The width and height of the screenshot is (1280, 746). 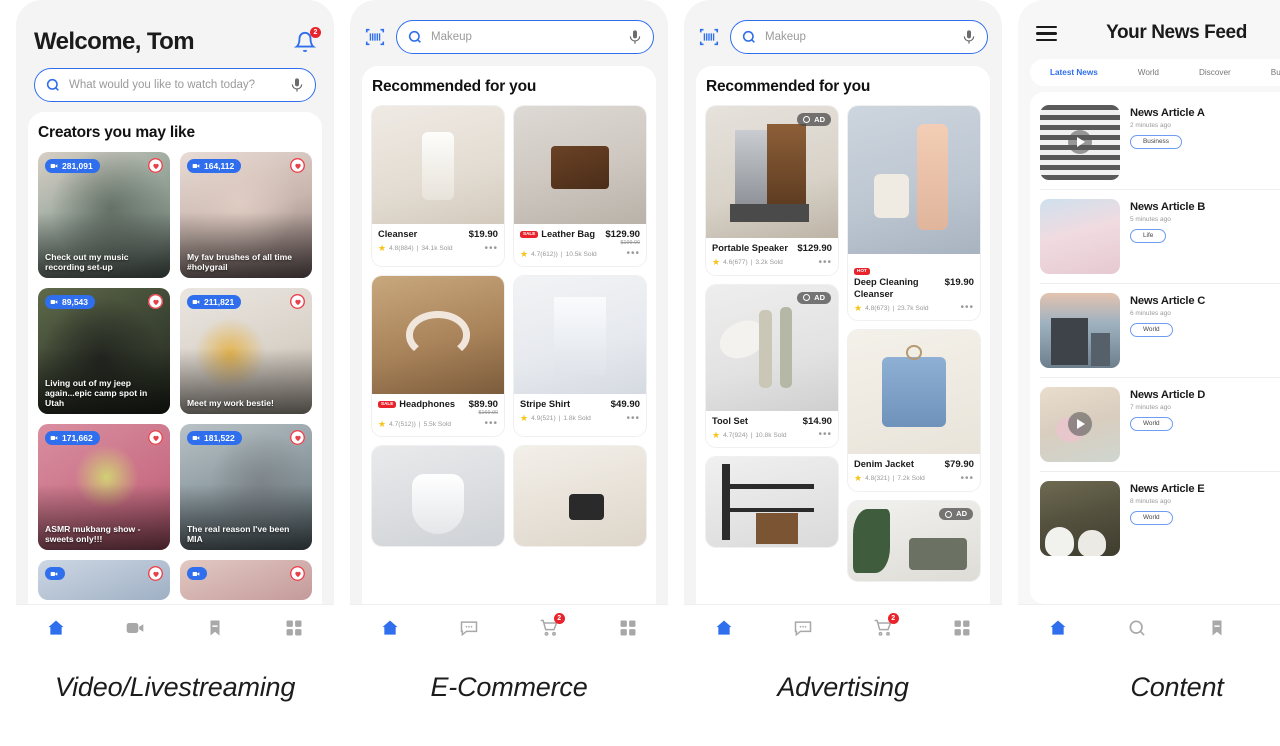 I want to click on product-price: $14.90, so click(x=817, y=421).